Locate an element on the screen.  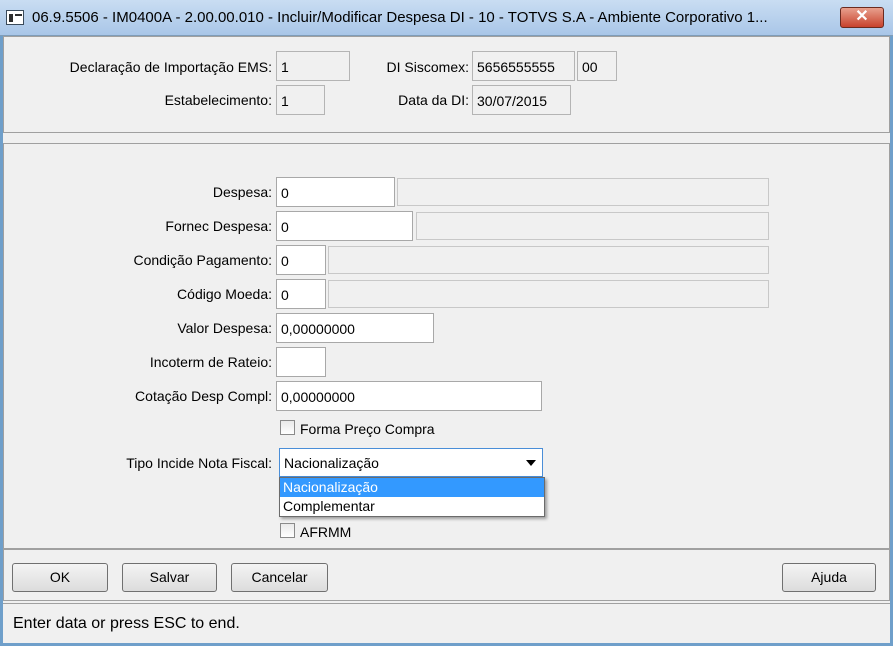
incoterm-field is located at coordinates (301, 362).